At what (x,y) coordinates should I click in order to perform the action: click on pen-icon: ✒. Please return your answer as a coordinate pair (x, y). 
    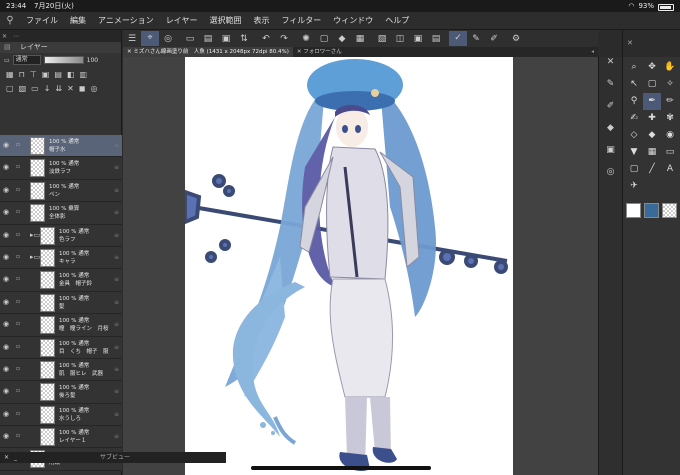
    Looking at the image, I should click on (652, 101).